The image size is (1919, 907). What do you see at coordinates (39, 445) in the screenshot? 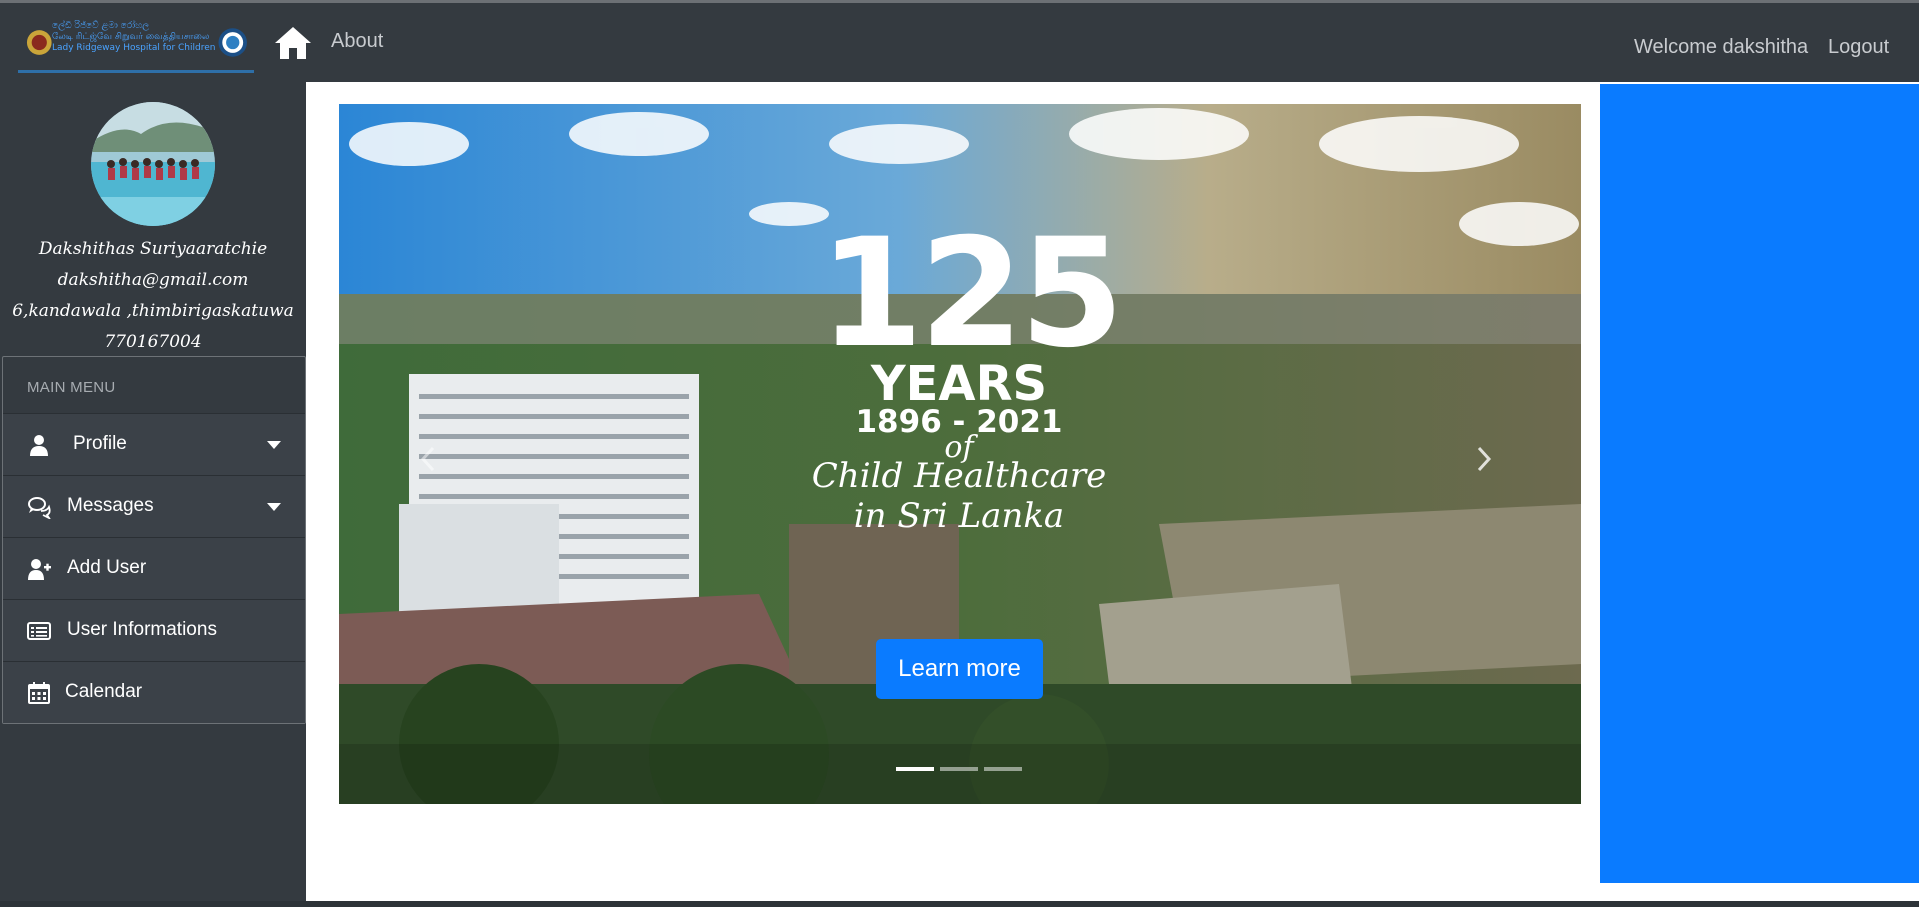
I see `user-icon` at bounding box center [39, 445].